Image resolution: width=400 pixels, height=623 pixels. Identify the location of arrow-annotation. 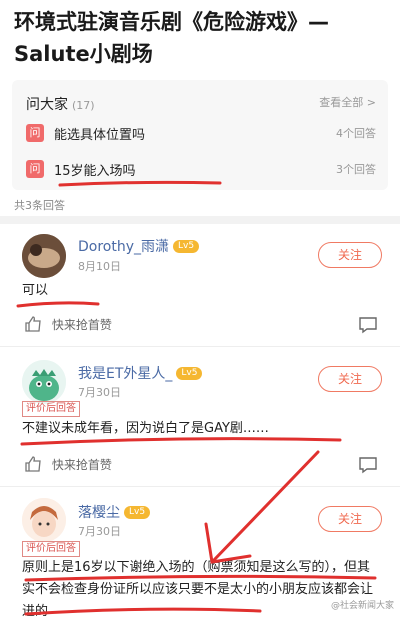
(266, 506).